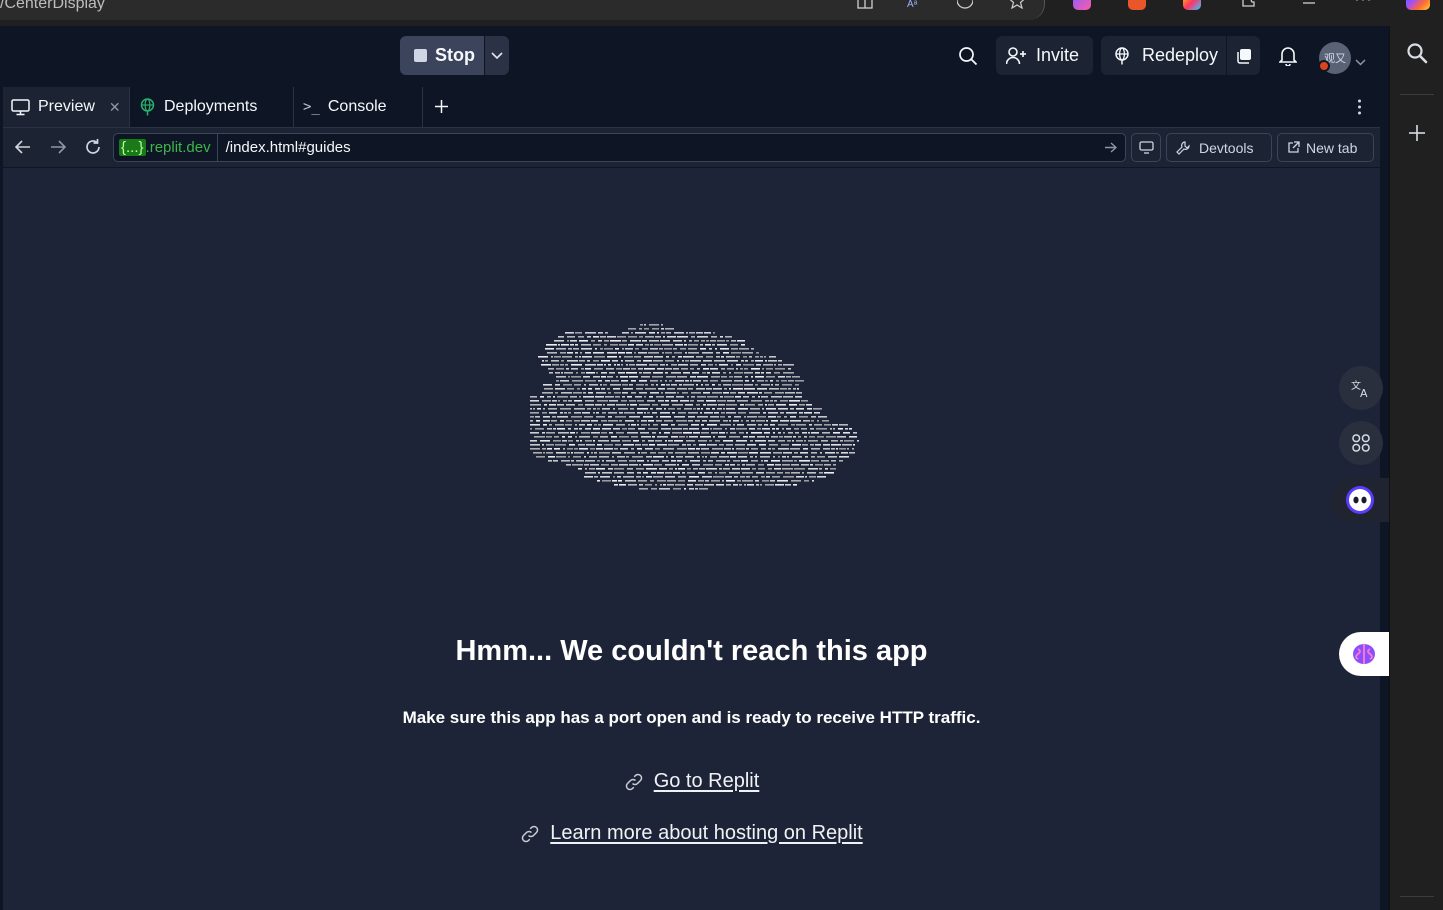 This screenshot has width=1443, height=910. What do you see at coordinates (93, 147) in the screenshot?
I see `reload-icon` at bounding box center [93, 147].